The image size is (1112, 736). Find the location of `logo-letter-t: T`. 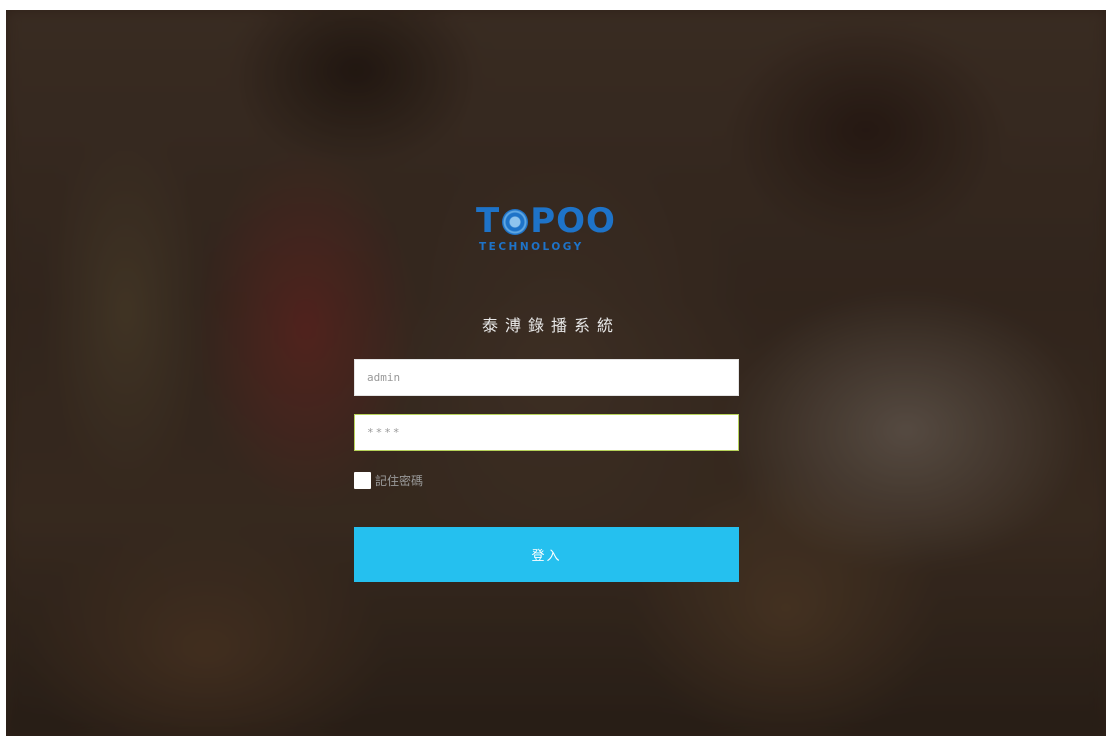

logo-letter-t: T is located at coordinates (488, 221).